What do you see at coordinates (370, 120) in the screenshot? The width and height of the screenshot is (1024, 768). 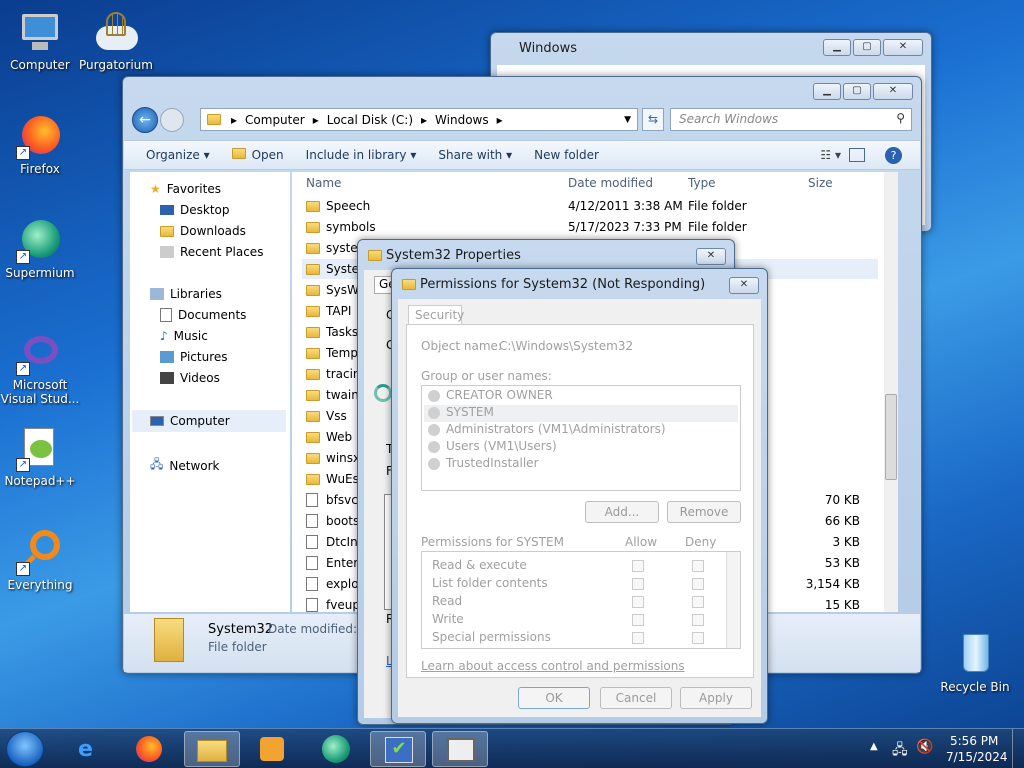 I see `breadcrumb-local-disk: Local Disk (C:)` at bounding box center [370, 120].